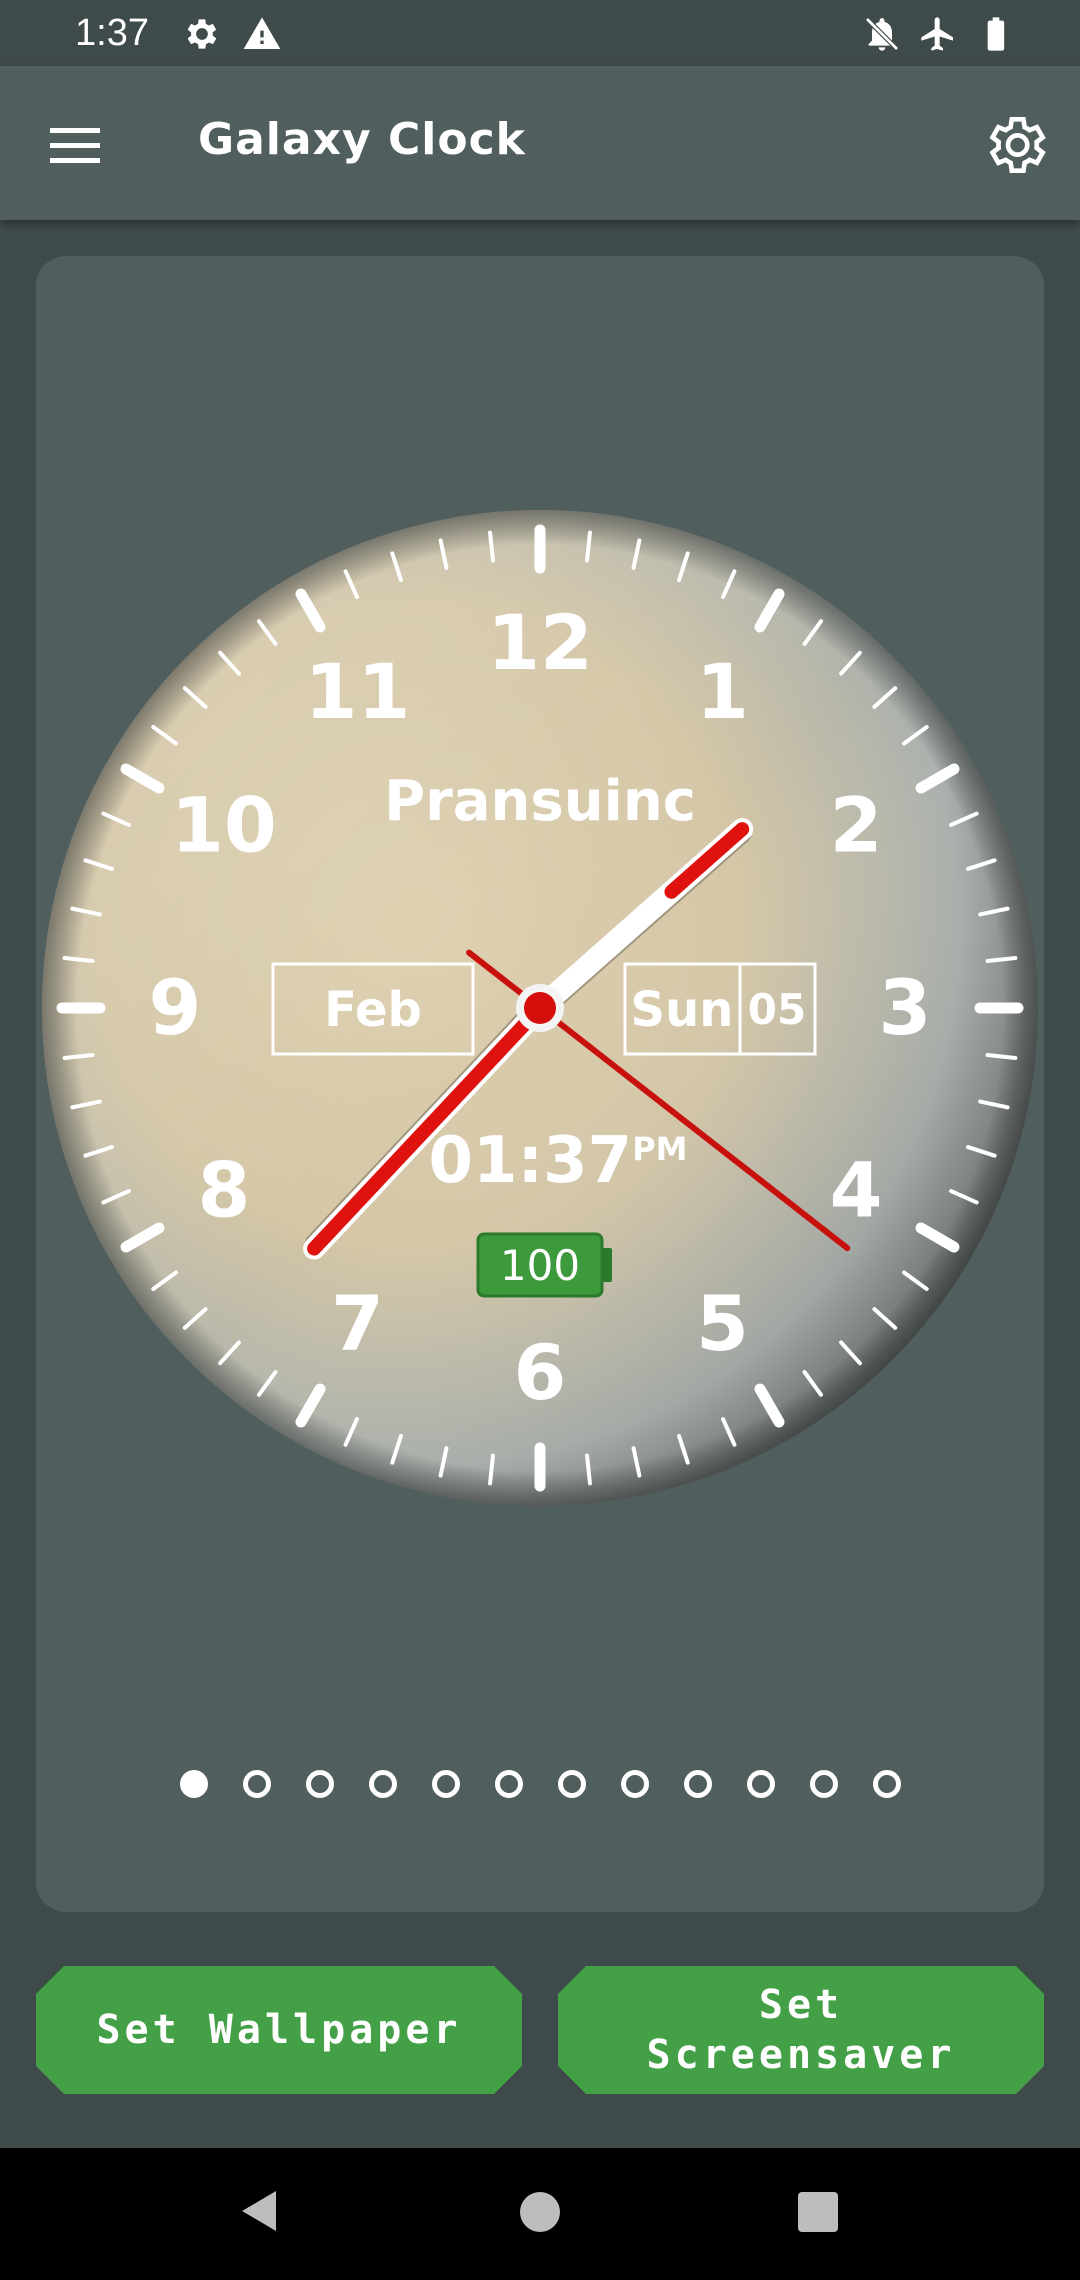  I want to click on set-screensaver-label-line1: Set, so click(801, 2005).